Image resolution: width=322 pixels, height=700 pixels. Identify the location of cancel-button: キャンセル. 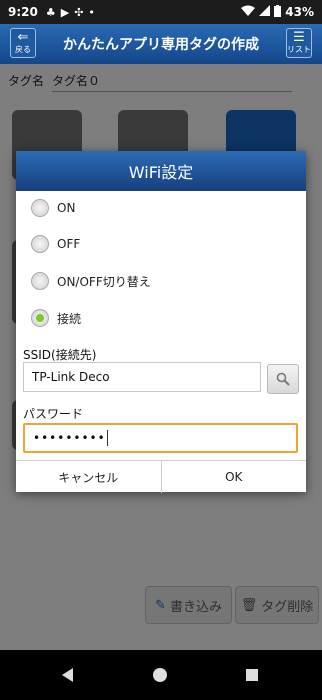
(88, 477).